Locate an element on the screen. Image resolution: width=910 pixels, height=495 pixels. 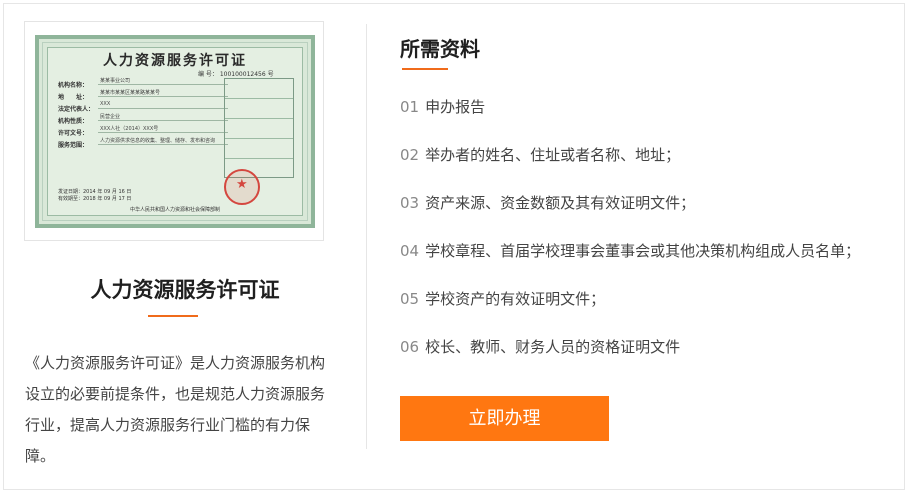
certificate-footer: 中华人民共和国人力资源和社会保障部制 is located at coordinates (174, 210).